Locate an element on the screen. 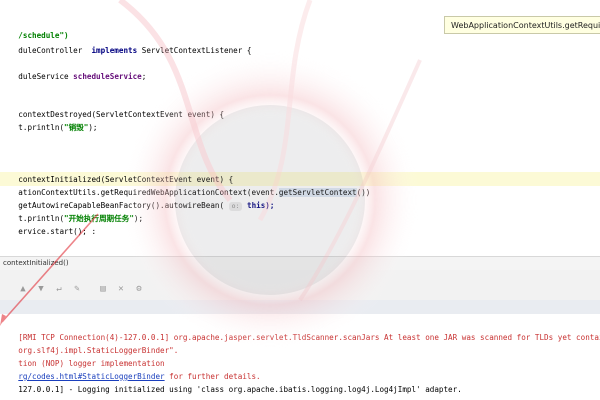 The width and height of the screenshot is (600, 400). panel-divider is located at coordinates (300, 274).